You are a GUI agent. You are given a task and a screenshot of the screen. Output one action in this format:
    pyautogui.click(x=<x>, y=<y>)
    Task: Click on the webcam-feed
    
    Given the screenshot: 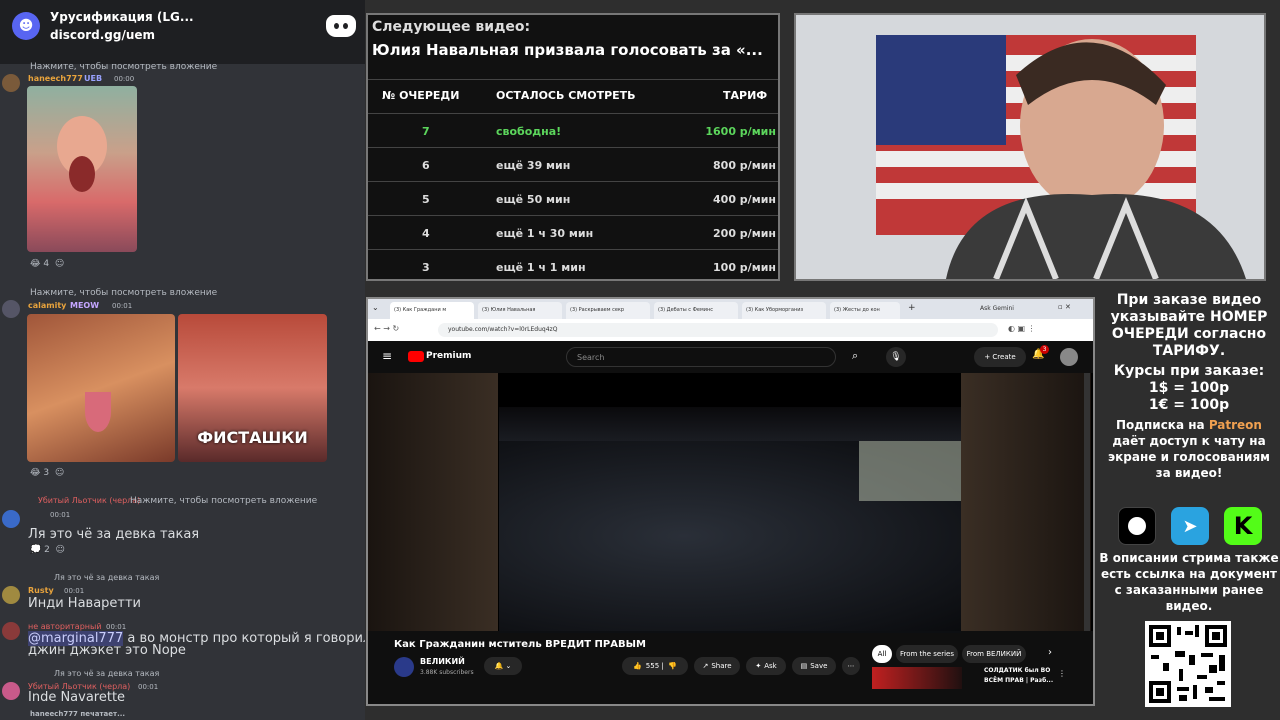 What is the action you would take?
    pyautogui.click(x=1030, y=147)
    